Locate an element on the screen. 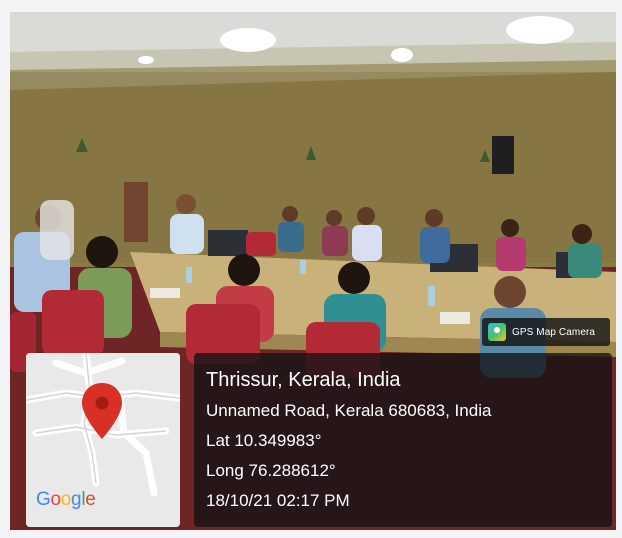  google-logo: Google is located at coordinates (66, 499).